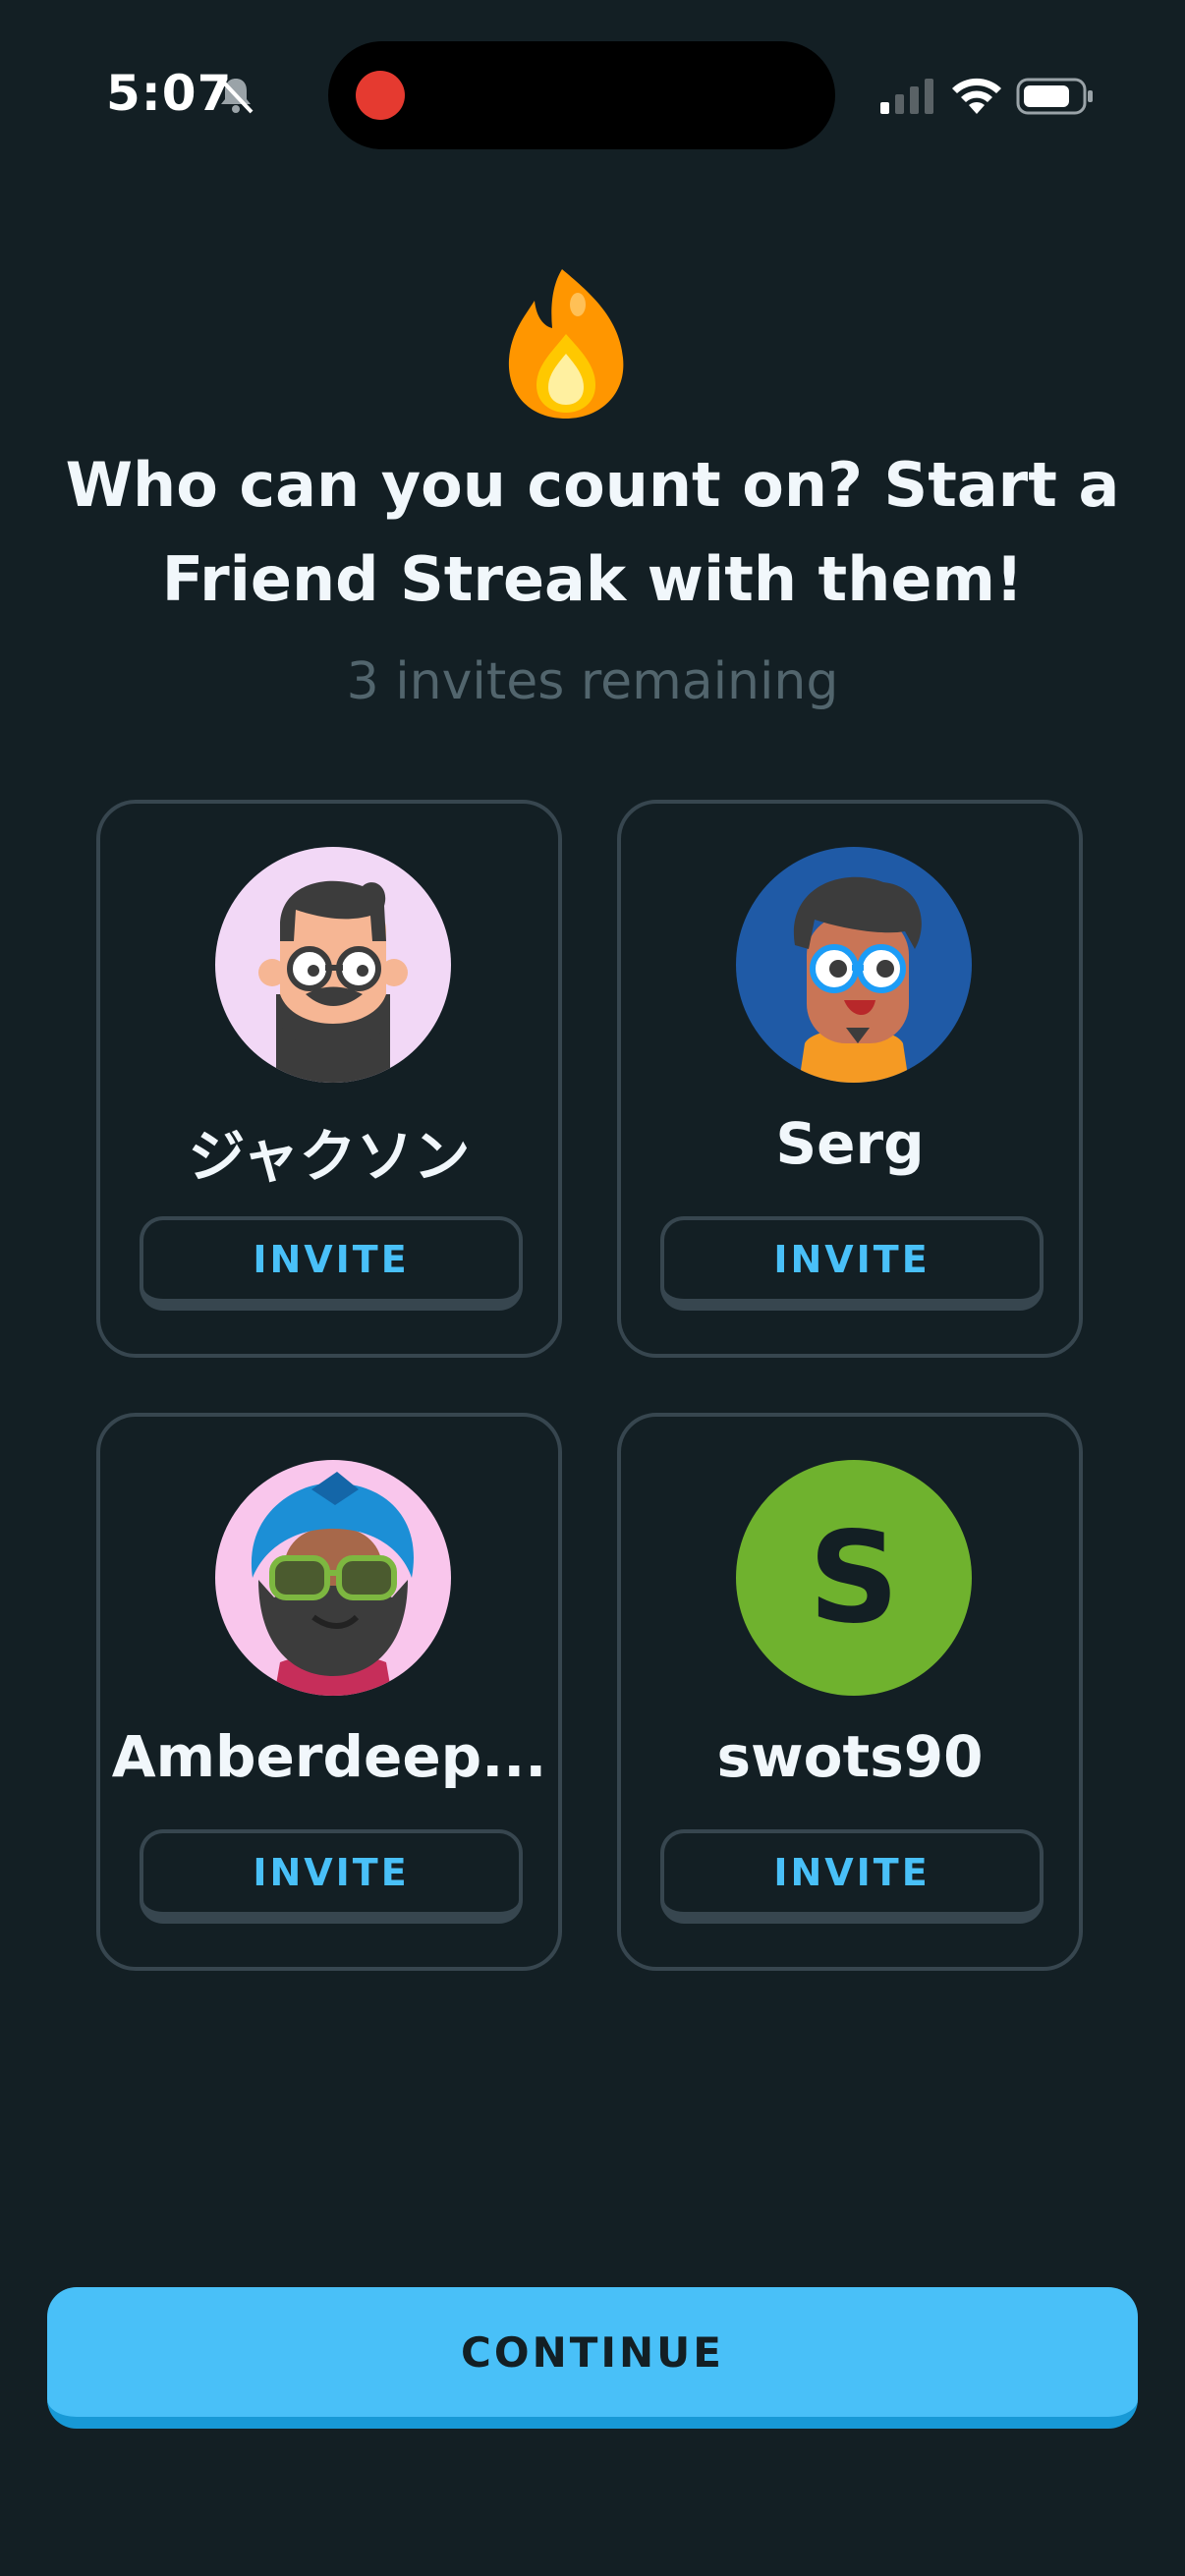 Image resolution: width=1185 pixels, height=2576 pixels. Describe the element at coordinates (1054, 96) in the screenshot. I see `battery-icon` at that location.